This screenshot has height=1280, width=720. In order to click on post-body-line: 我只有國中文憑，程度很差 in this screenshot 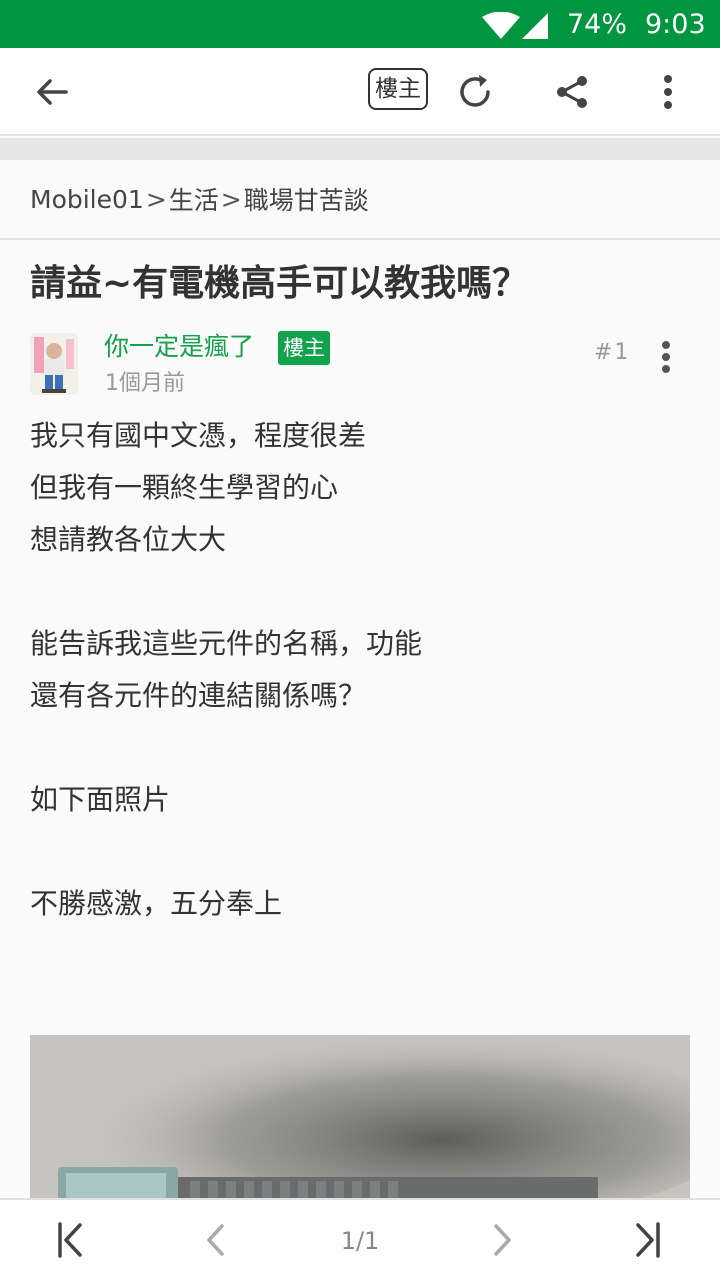, I will do `click(198, 435)`.